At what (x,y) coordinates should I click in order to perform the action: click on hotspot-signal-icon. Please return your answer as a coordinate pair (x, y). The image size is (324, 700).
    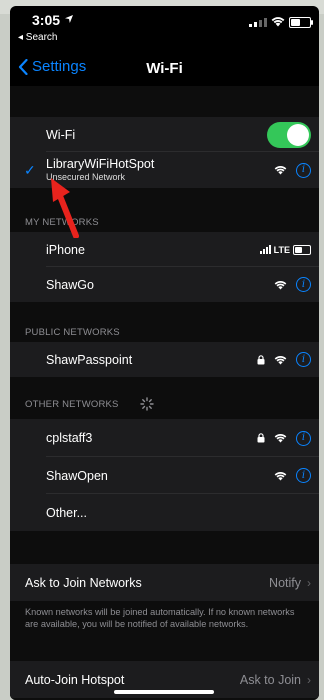
    Looking at the image, I should click on (265, 249).